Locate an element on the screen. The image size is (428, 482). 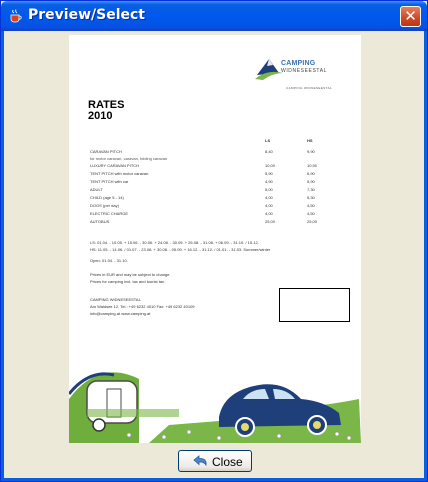
rate-label: ADULT is located at coordinates (96, 189).